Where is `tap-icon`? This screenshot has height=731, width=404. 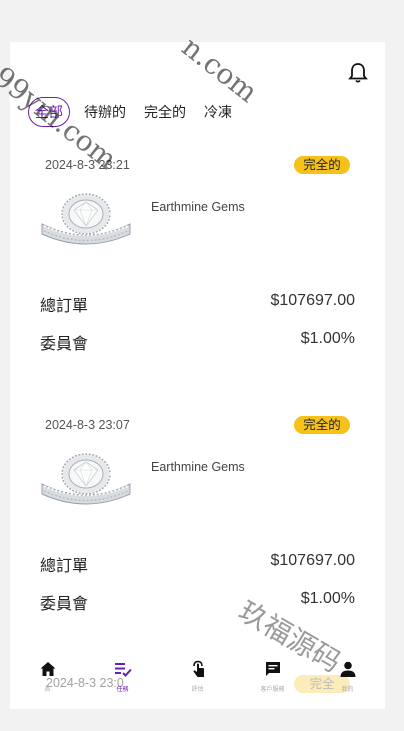
tap-icon is located at coordinates (198, 668).